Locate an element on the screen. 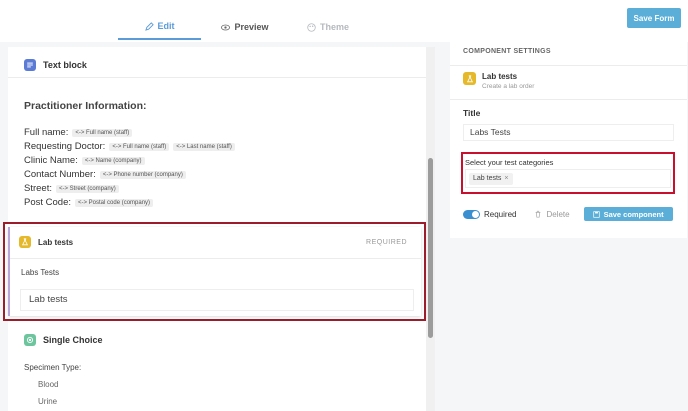 The image size is (688, 411). text-block-header: Text block is located at coordinates (55, 65).